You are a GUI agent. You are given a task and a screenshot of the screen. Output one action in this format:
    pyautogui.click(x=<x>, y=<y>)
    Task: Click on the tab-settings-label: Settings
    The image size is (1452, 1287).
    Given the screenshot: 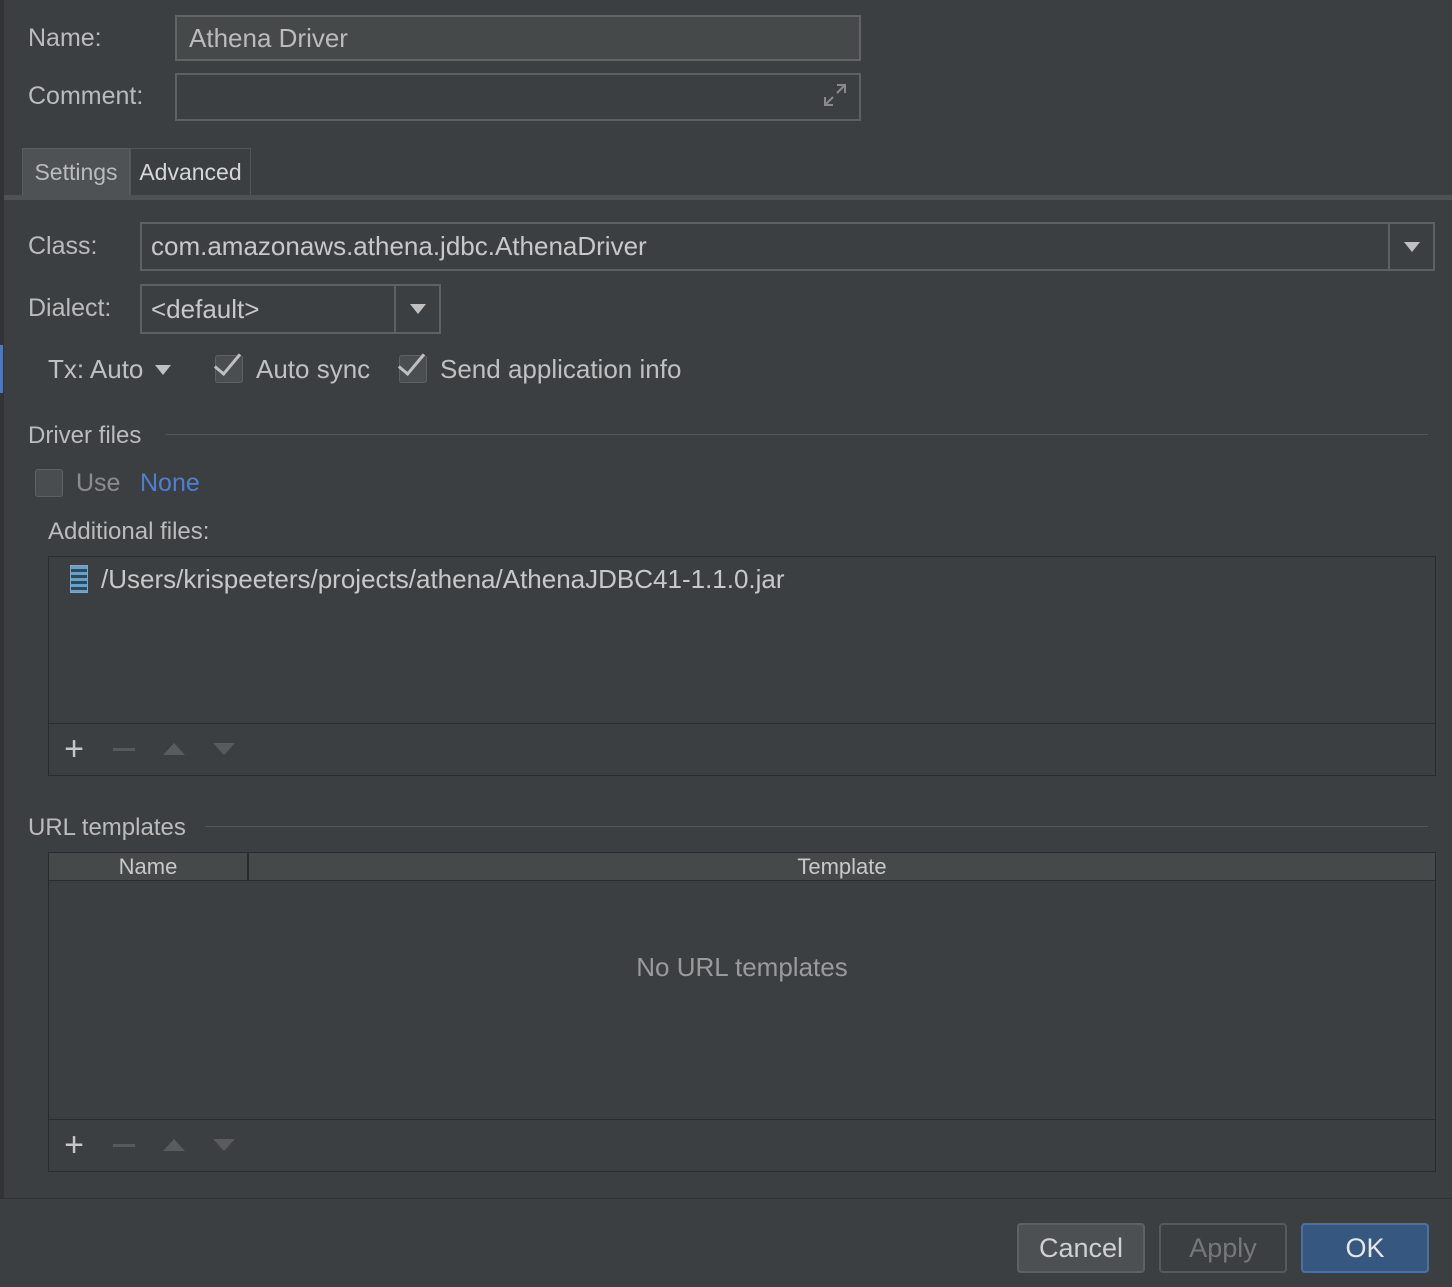 What is the action you would take?
    pyautogui.click(x=76, y=172)
    